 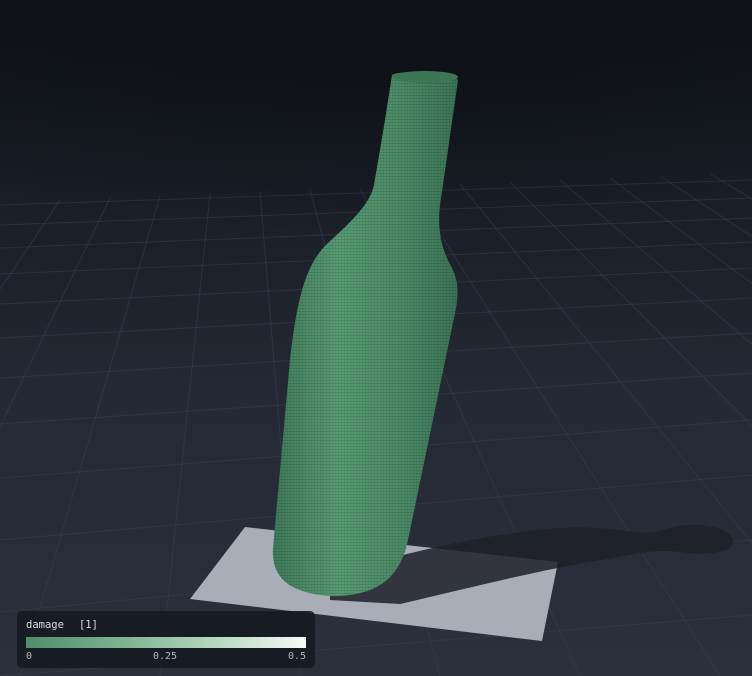 I want to click on legend-component: [1], so click(x=88, y=624).